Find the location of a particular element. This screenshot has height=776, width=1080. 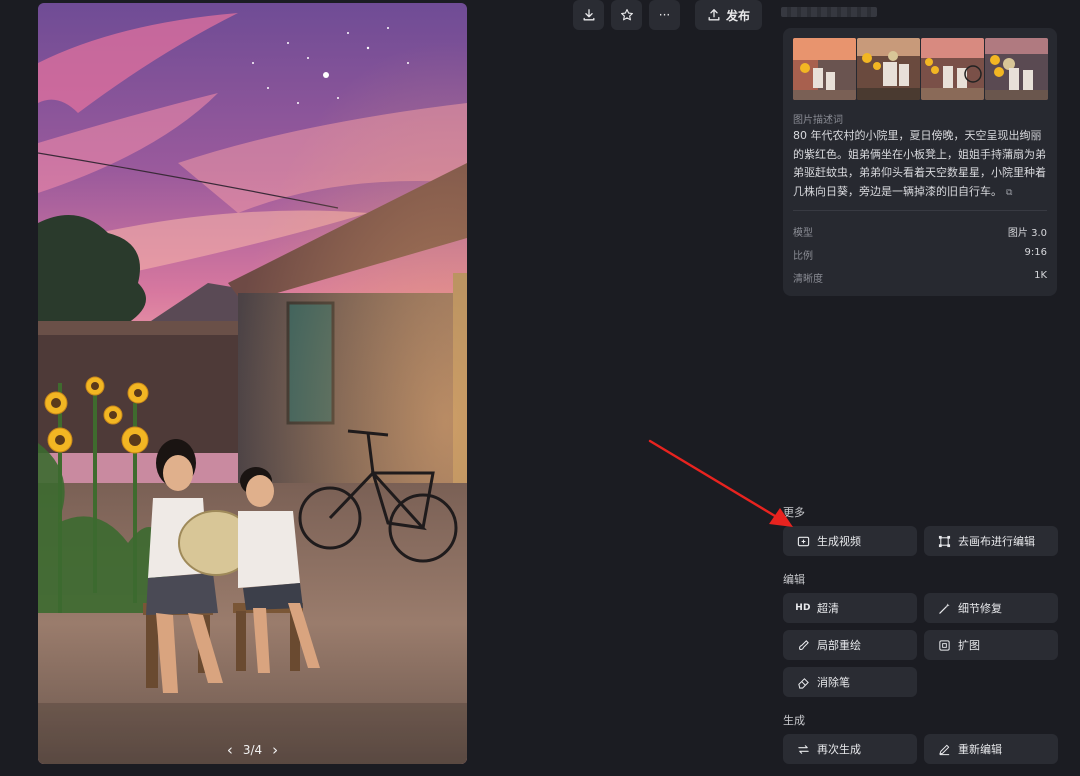

generate-video-label: 生成视频 is located at coordinates (839, 541).